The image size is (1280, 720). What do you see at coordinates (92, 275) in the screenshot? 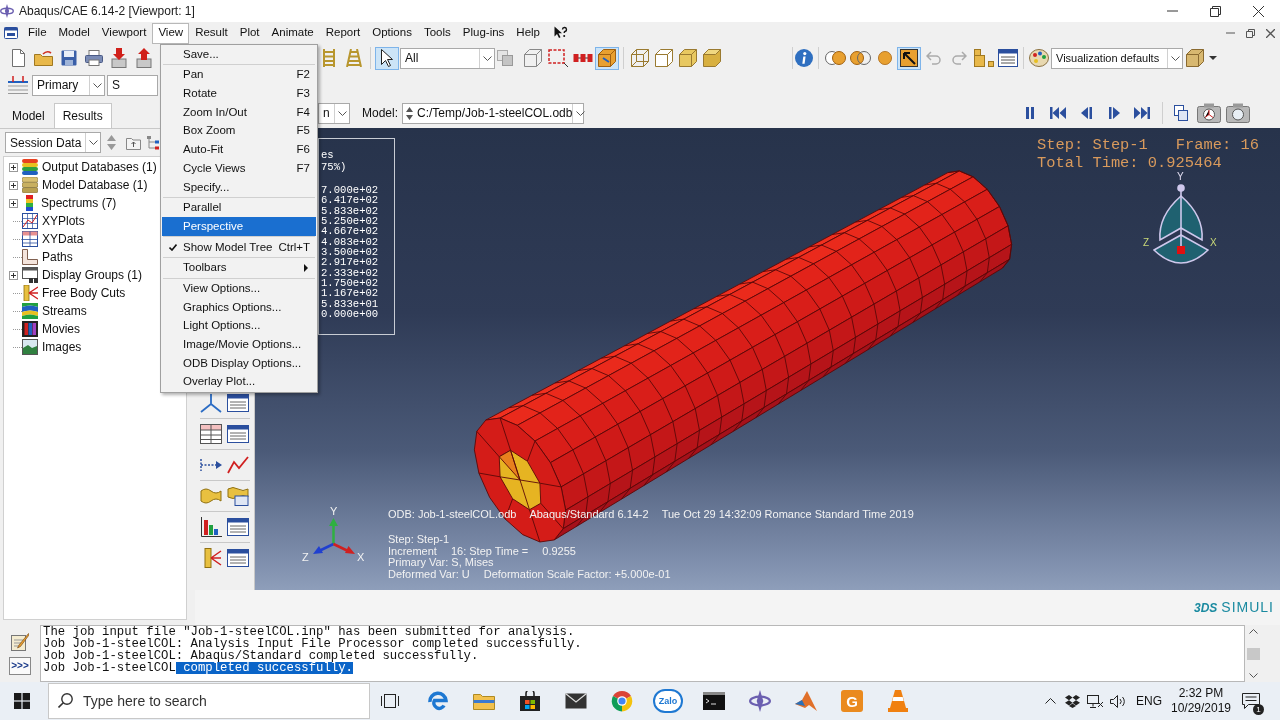
I see `tree-item: Display Groups (1)` at bounding box center [92, 275].